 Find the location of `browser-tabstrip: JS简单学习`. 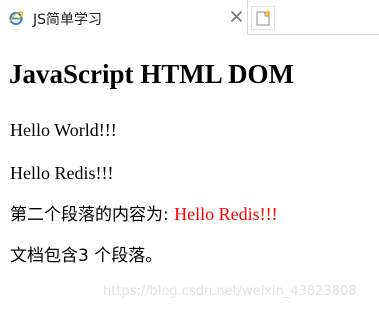

browser-tabstrip: JS简单学习 is located at coordinates (189, 17).